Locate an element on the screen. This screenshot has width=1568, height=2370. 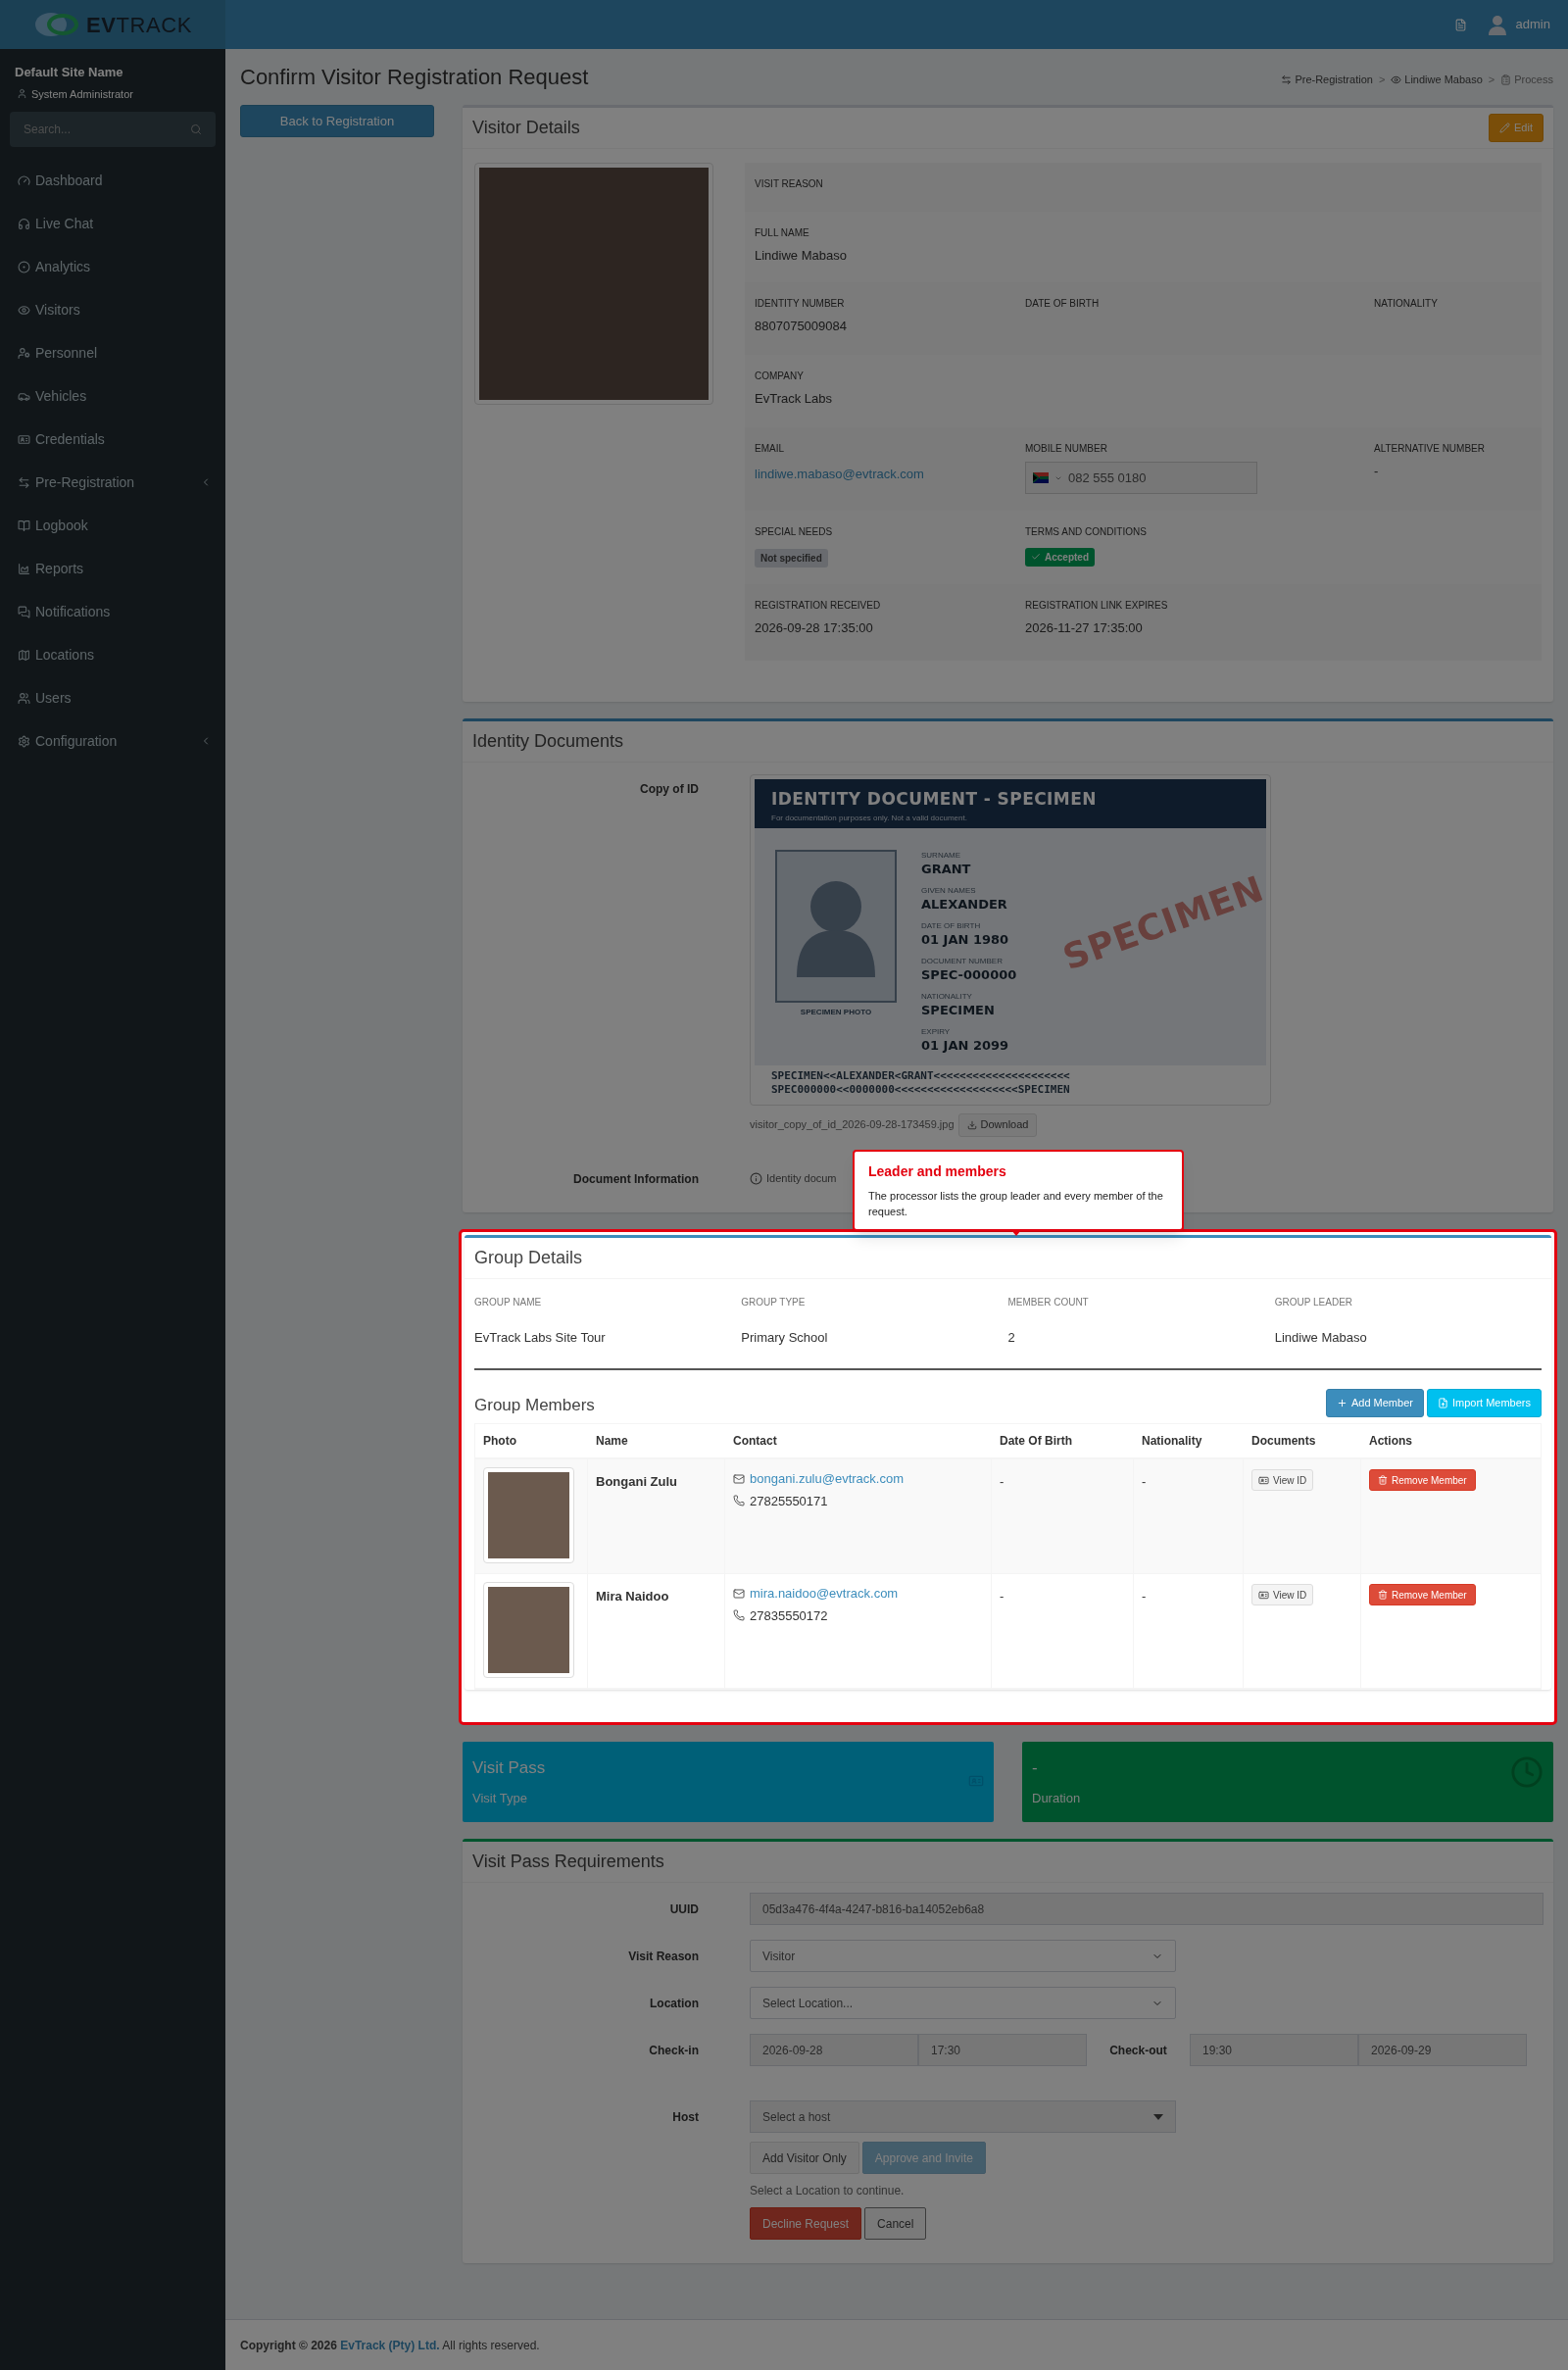
sidebar-item: Credentials is located at coordinates (112, 440).